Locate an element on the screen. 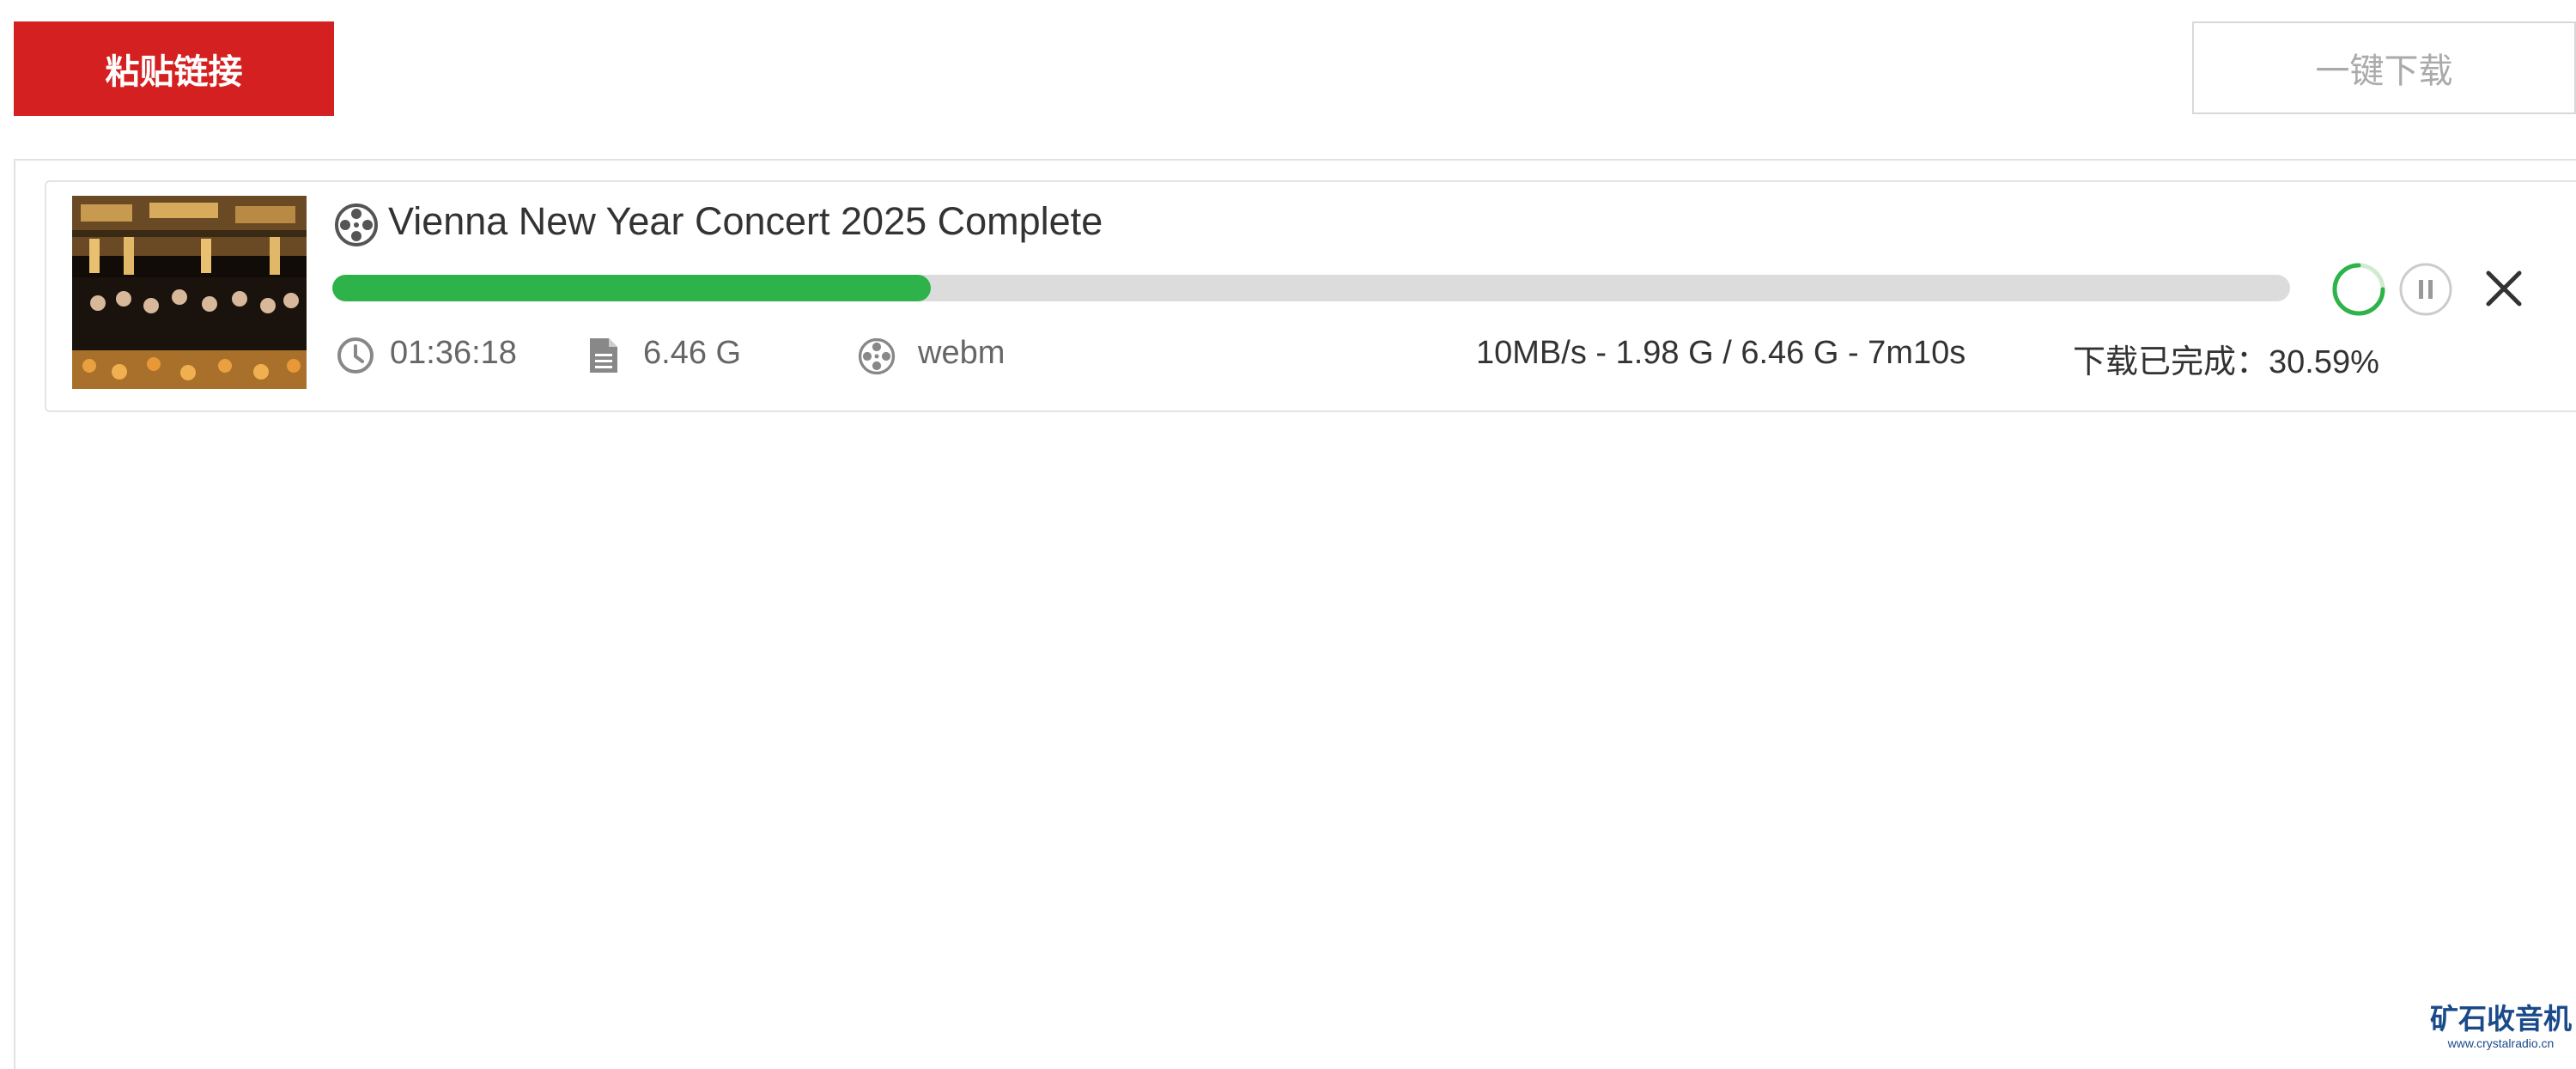  video-thumbnail is located at coordinates (190, 292).